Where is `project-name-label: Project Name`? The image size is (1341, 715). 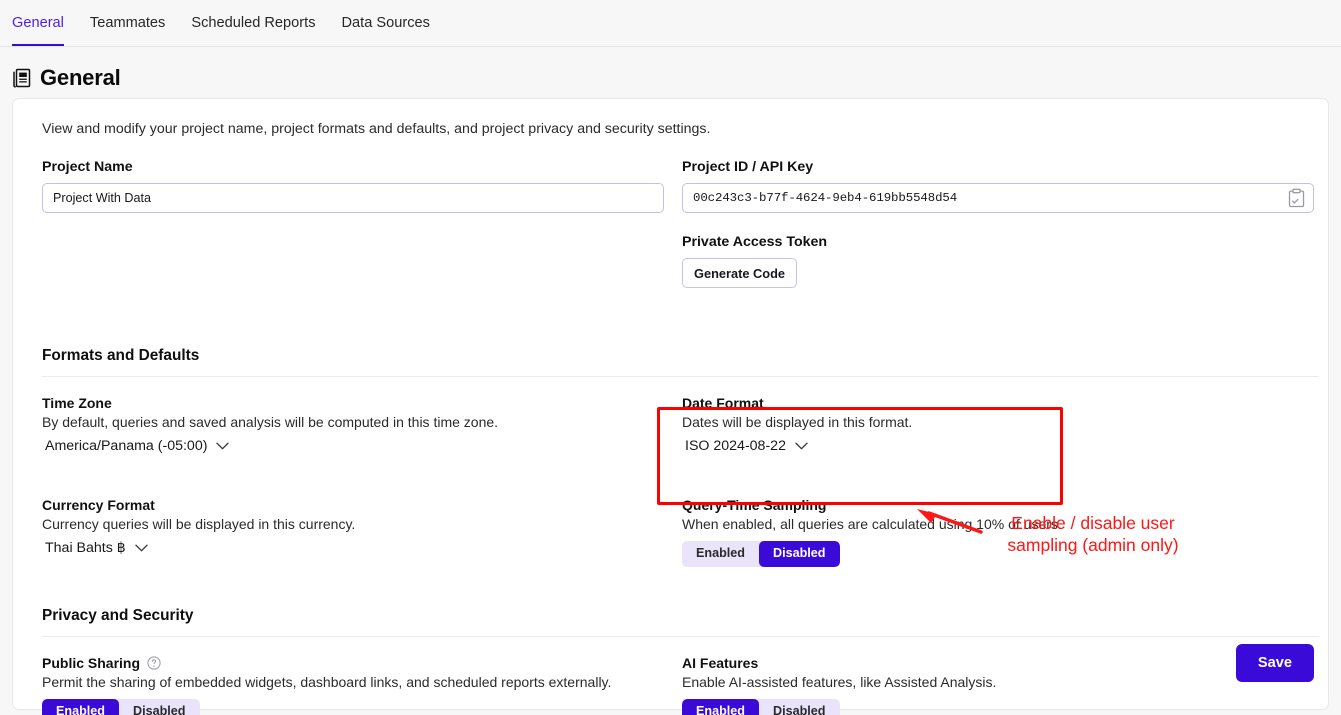
project-name-label: Project Name is located at coordinates (87, 167).